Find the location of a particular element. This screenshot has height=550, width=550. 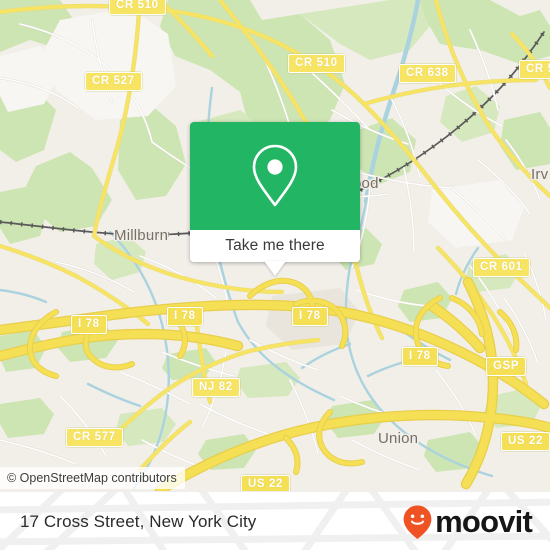

attribution-text: © OpenStreetMap contributors is located at coordinates (92, 478).